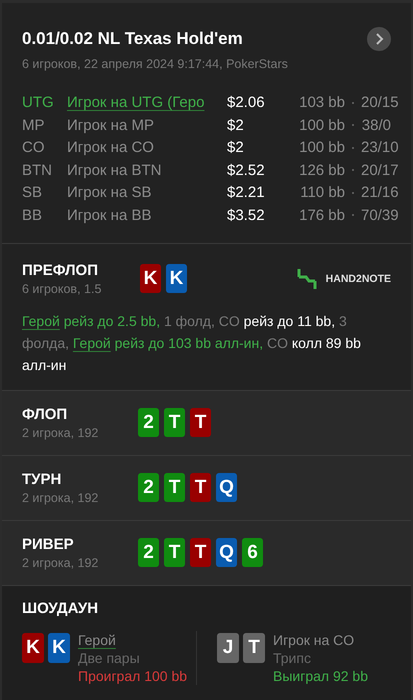  Describe the element at coordinates (42, 479) in the screenshot. I see `street-title: ТУРН` at that location.